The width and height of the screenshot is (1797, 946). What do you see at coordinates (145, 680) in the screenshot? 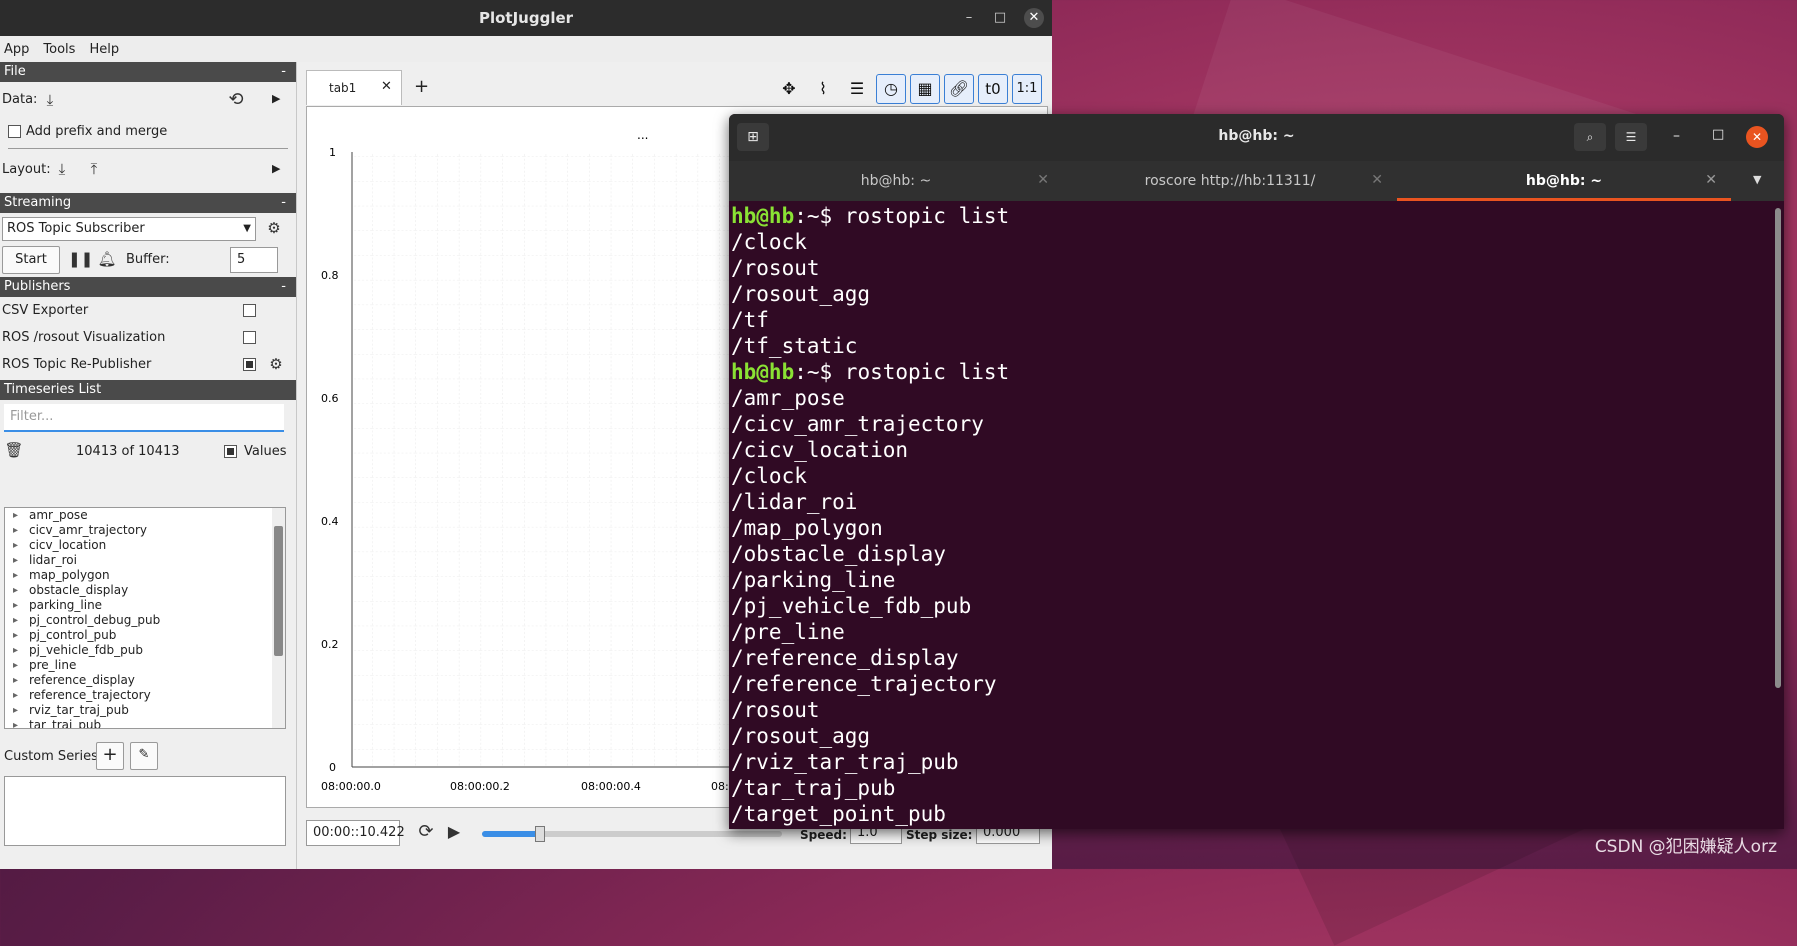
I see `tree-item: reference_display` at bounding box center [145, 680].